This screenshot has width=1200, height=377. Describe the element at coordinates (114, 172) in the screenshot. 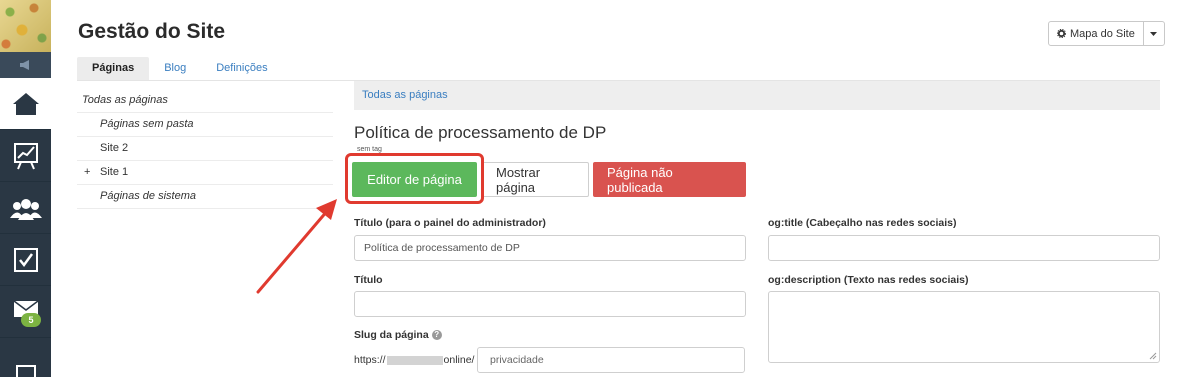

I see `tree-item-label: Site 1` at that location.